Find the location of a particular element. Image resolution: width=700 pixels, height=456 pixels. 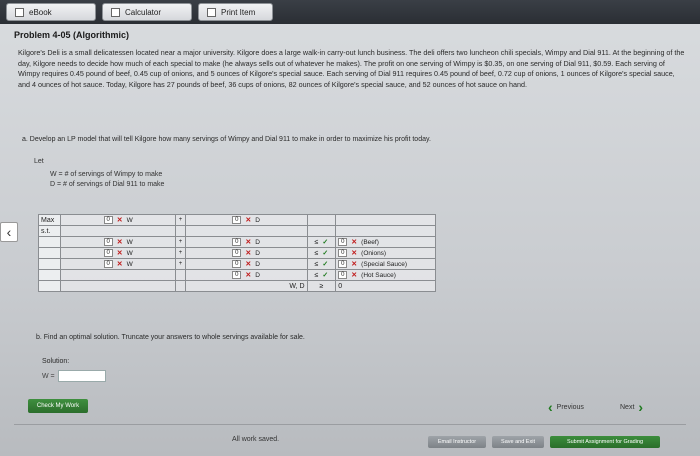

check-my-work-button: Check My Work is located at coordinates (58, 406).